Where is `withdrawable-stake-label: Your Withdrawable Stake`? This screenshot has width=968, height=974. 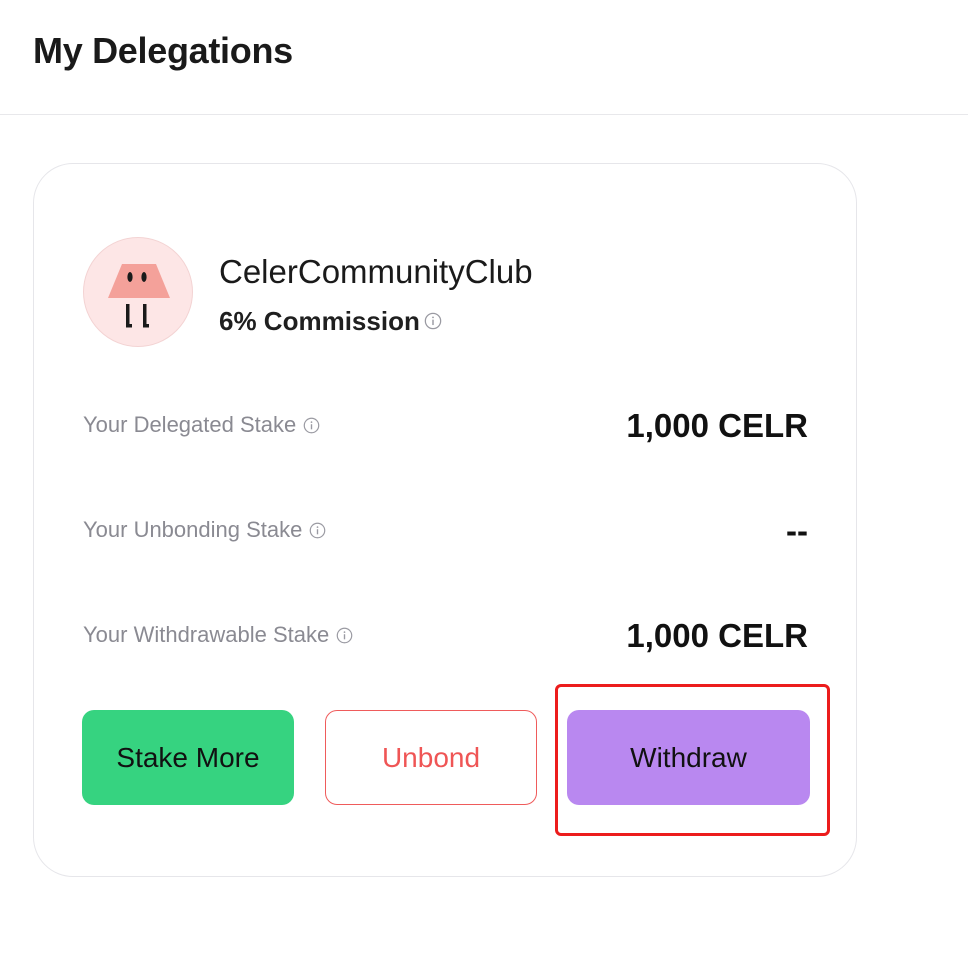 withdrawable-stake-label: Your Withdrawable Stake is located at coordinates (218, 635).